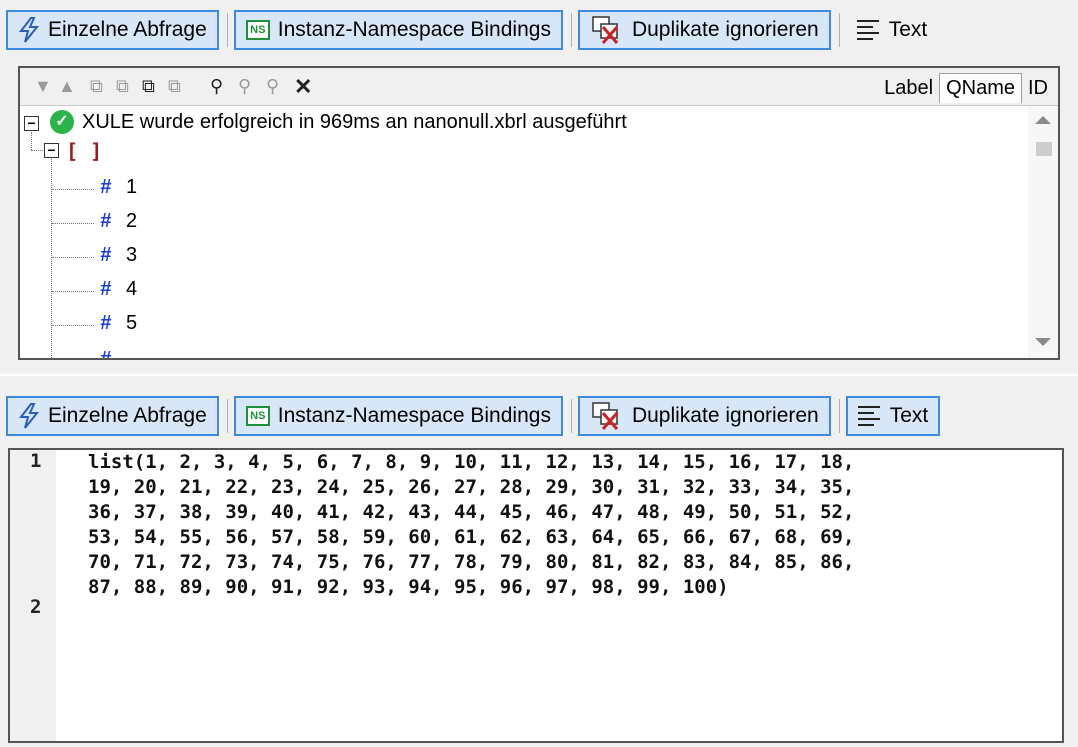 The height and width of the screenshot is (747, 1078). What do you see at coordinates (244, 86) in the screenshot?
I see `find-next-icon: ⚲` at bounding box center [244, 86].